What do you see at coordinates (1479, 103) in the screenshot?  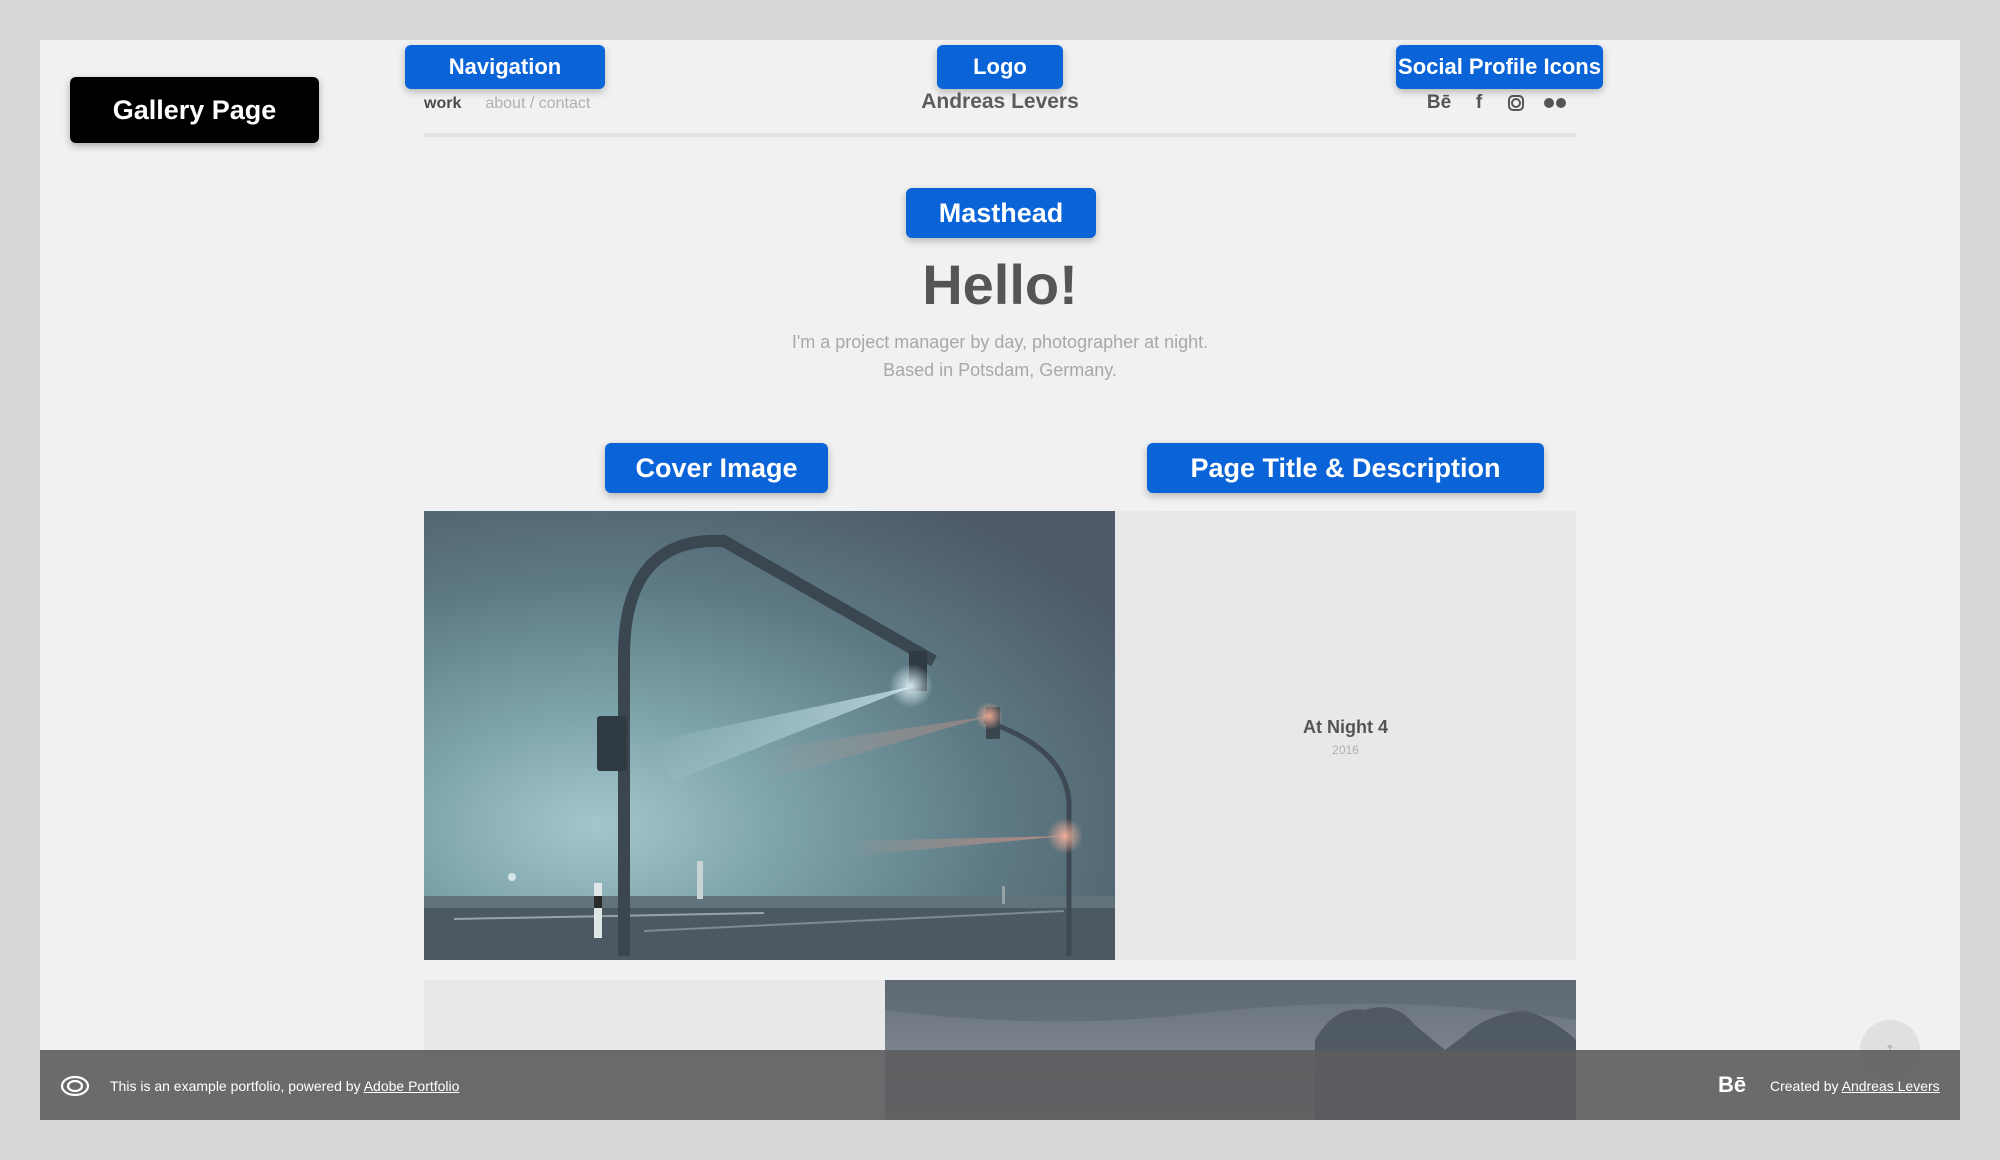 I see `facebook-icon: f` at bounding box center [1479, 103].